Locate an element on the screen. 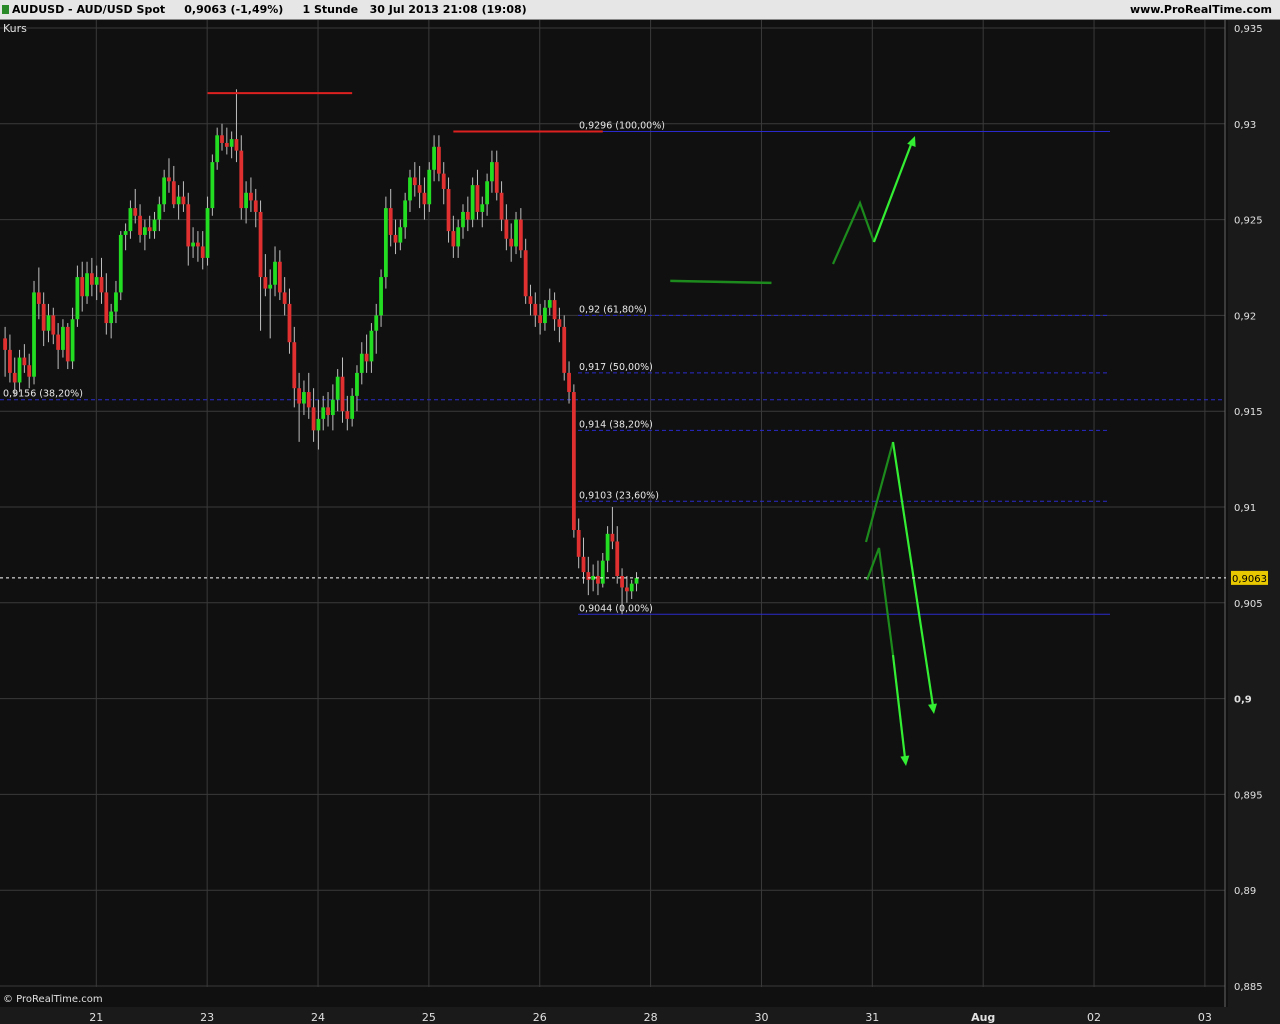  brand-link: www.ProRealTime.com is located at coordinates (1201, 9).